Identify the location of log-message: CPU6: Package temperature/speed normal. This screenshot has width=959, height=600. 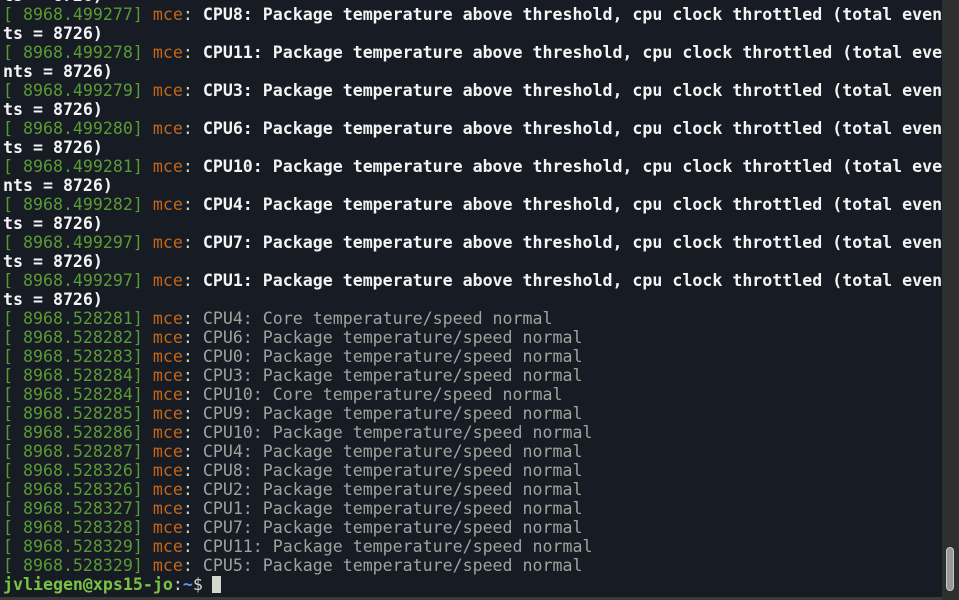
(392, 337).